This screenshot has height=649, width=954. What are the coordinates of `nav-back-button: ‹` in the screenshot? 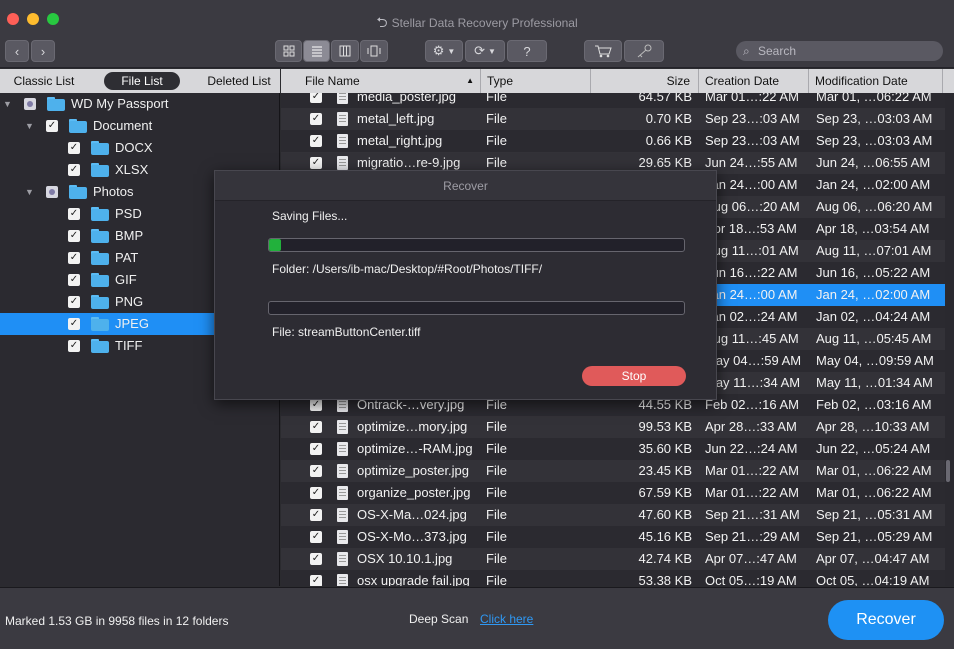 It's located at (17, 51).